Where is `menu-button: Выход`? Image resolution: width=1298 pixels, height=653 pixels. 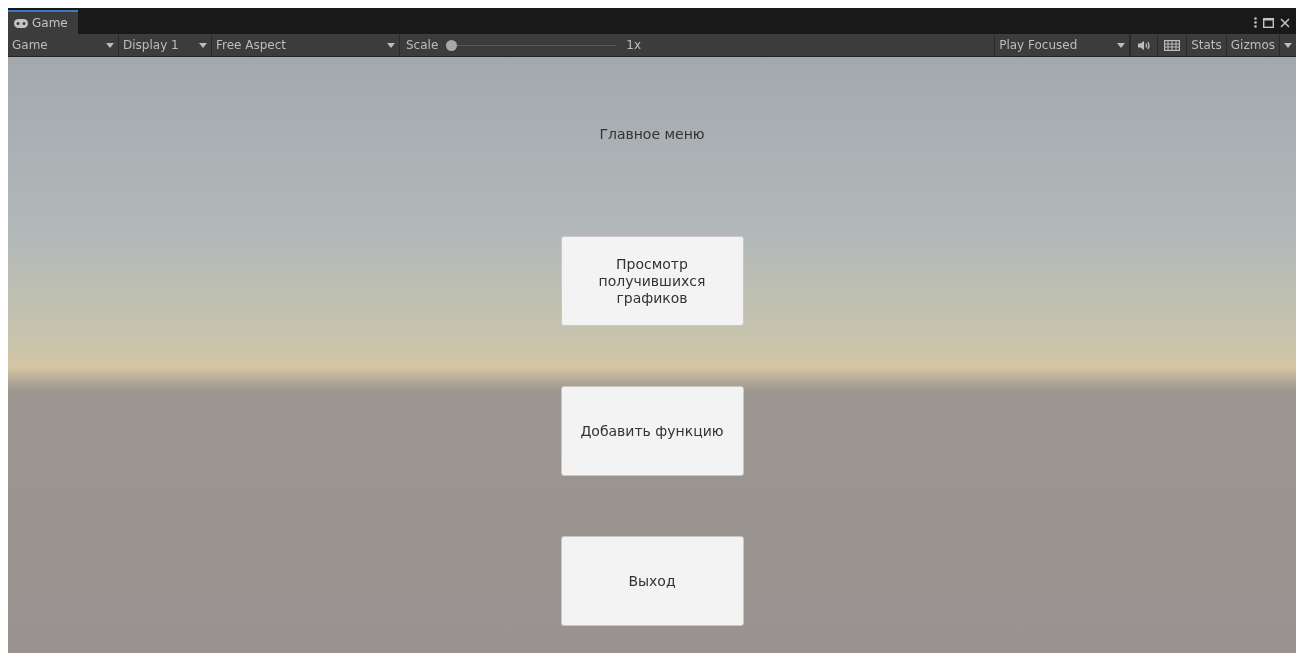
menu-button: Выход is located at coordinates (652, 581).